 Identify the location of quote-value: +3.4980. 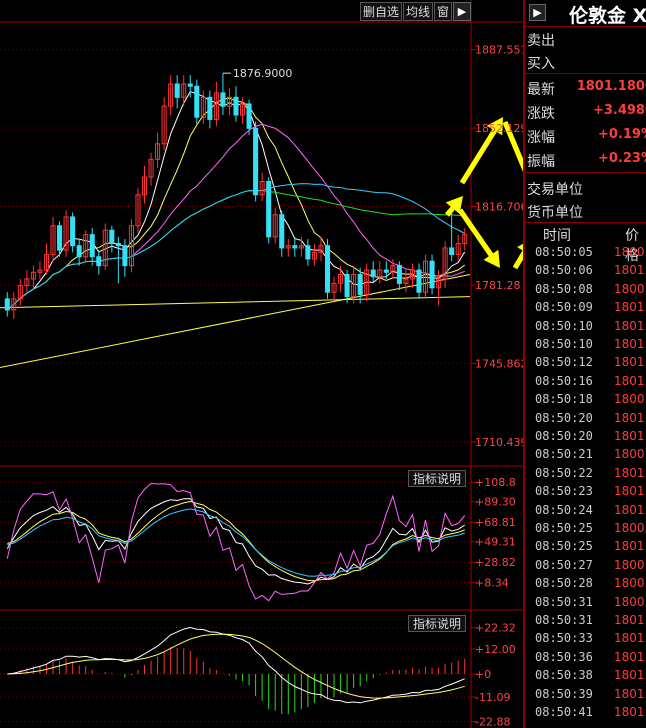
(619, 110).